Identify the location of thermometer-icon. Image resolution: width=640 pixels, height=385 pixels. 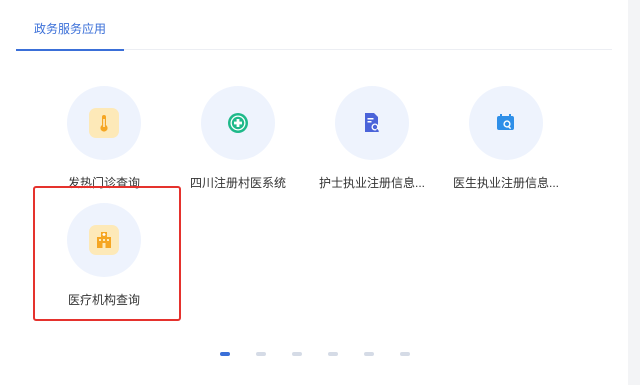
(104, 123).